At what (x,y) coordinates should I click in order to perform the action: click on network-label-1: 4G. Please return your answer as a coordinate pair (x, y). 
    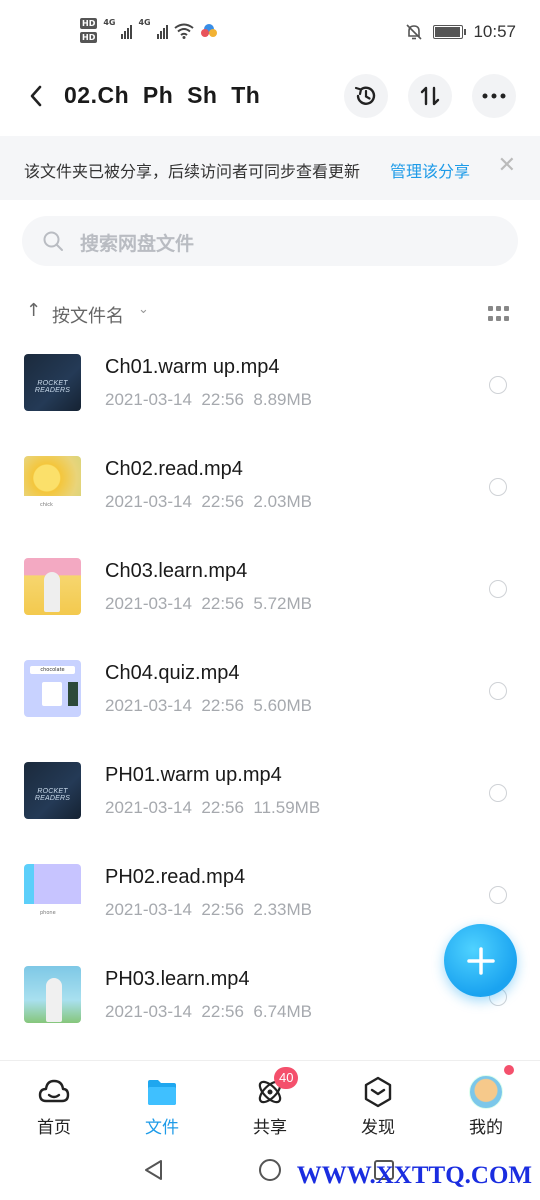
    Looking at the image, I should click on (109, 22).